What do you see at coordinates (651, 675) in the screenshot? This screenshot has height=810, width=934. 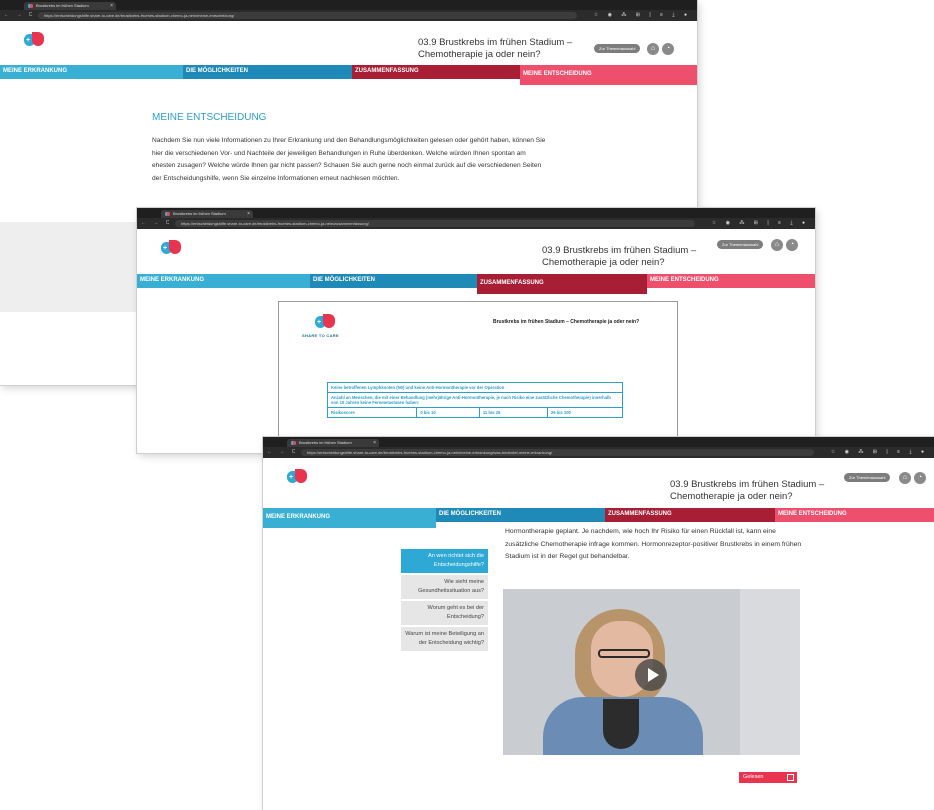 I see `play-icon` at bounding box center [651, 675].